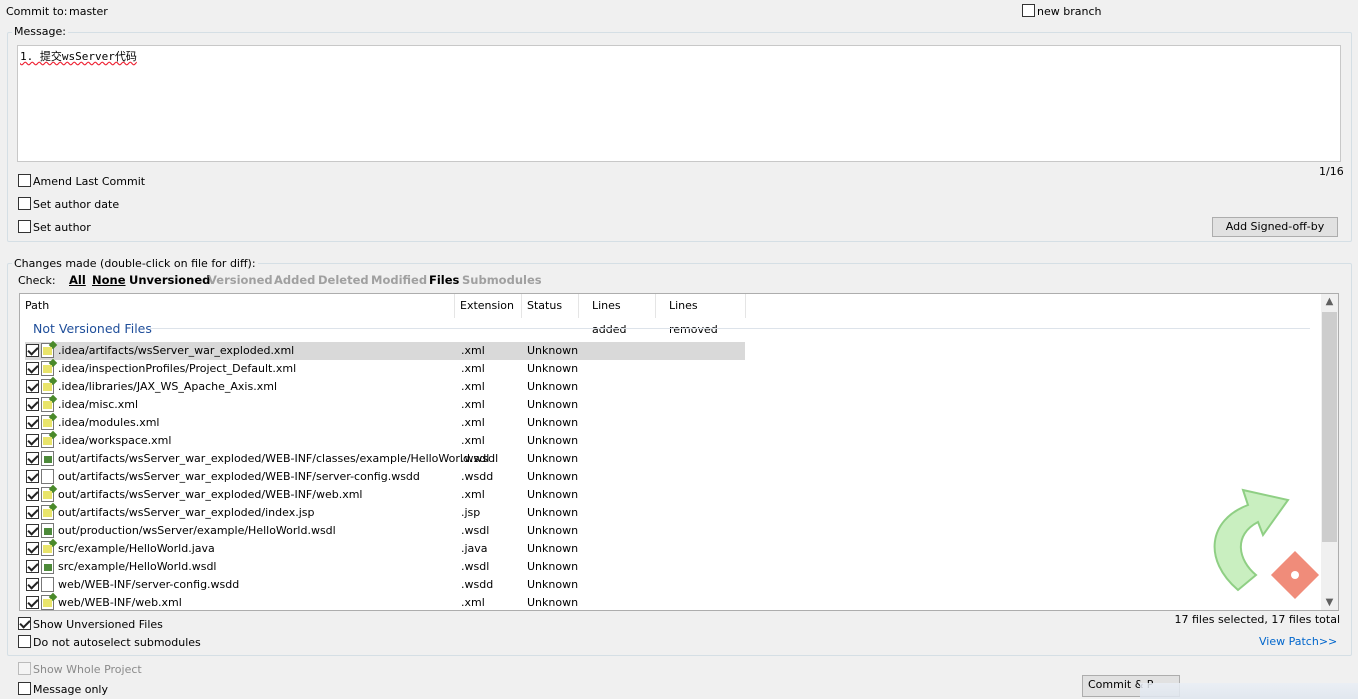 The image size is (1358, 699). I want to click on vertical-scrollbar: ▲ ▼, so click(1329, 452).